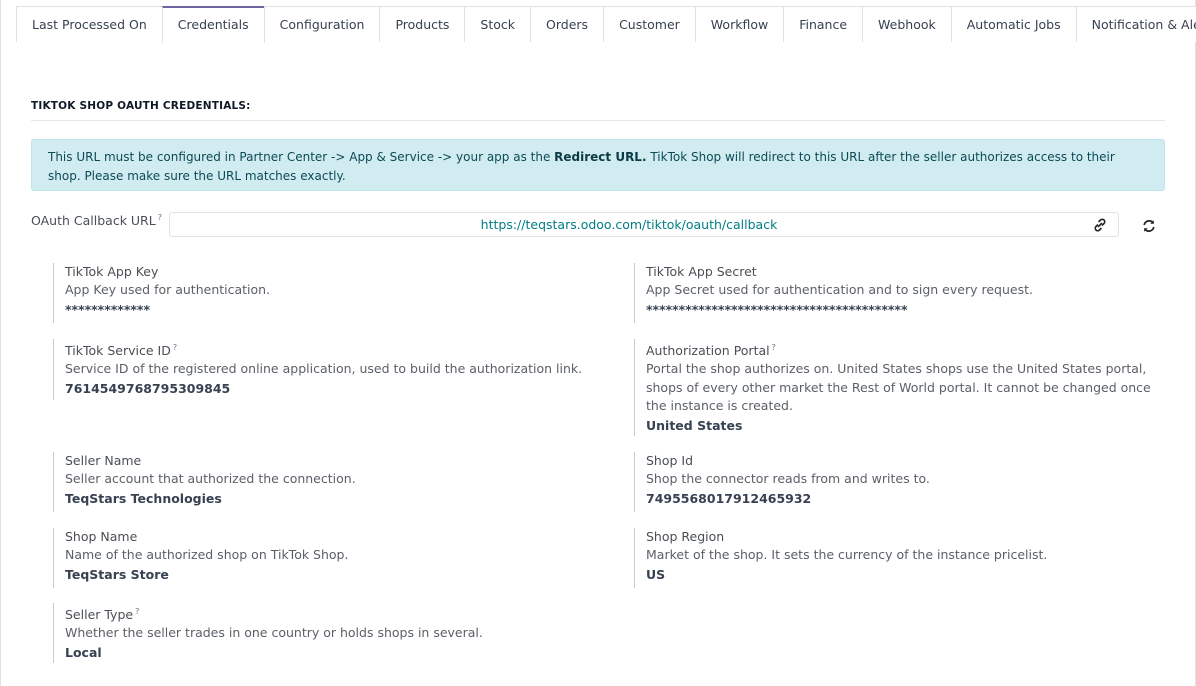 The width and height of the screenshot is (1196, 686). I want to click on field-label: TikTok Service ID?, so click(121, 351).